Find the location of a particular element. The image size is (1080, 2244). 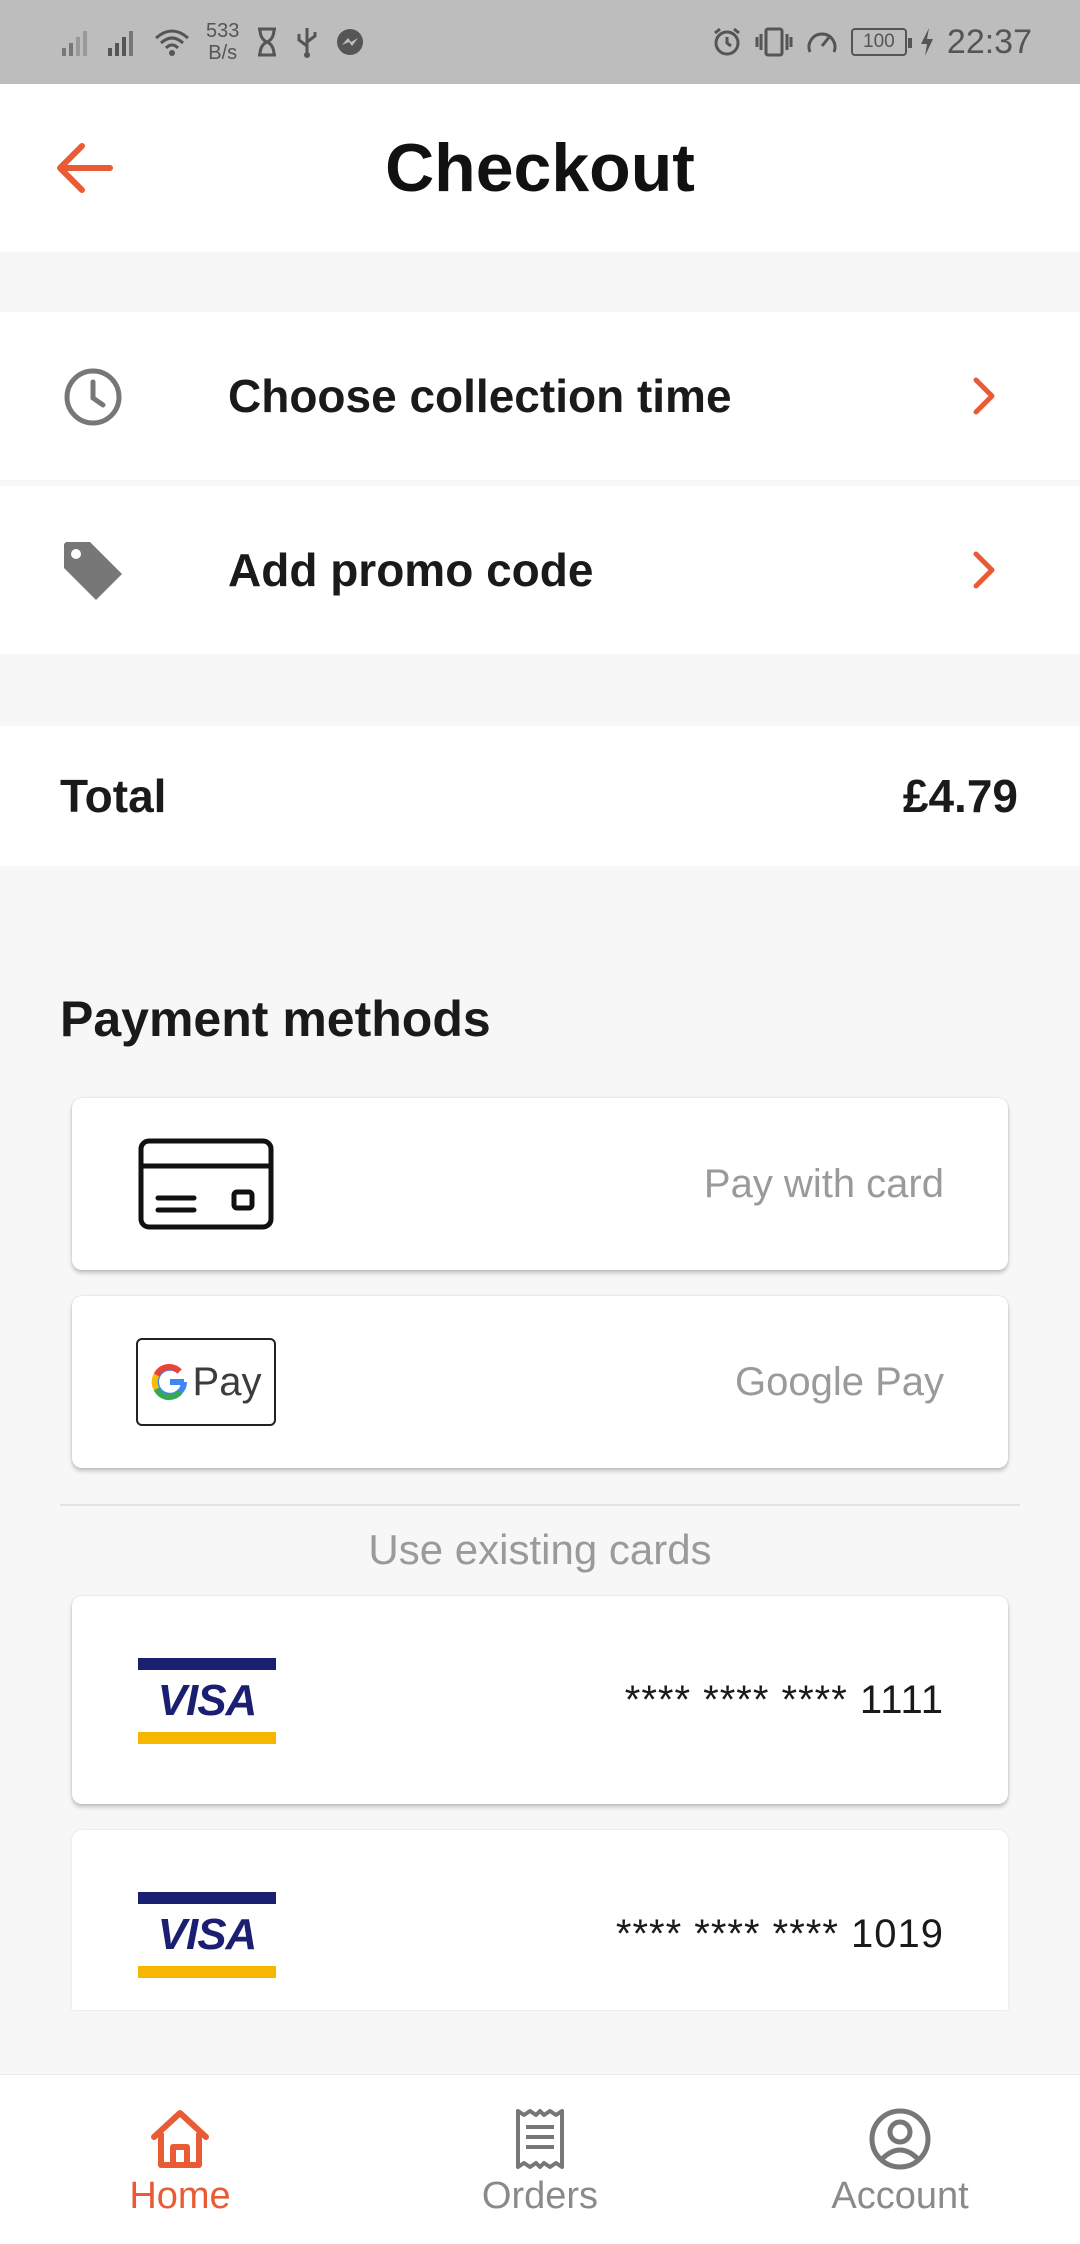

page-title: Checkout is located at coordinates (540, 168).